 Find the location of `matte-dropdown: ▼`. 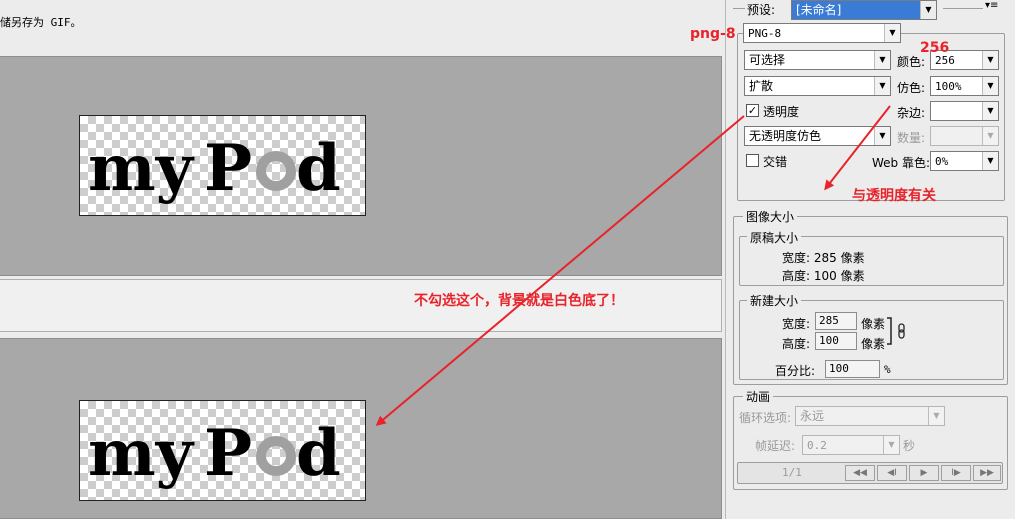

matte-dropdown: ▼ is located at coordinates (964, 111).